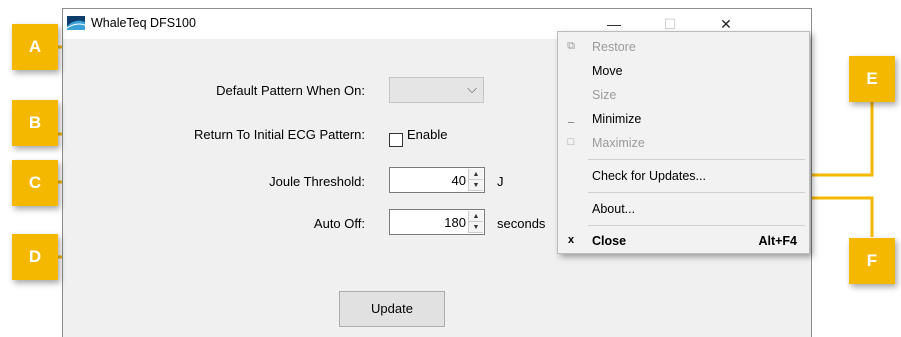 This screenshot has height=337, width=901. Describe the element at coordinates (683, 47) in the screenshot. I see `menu-item-restore: ⧉ Restore` at that location.